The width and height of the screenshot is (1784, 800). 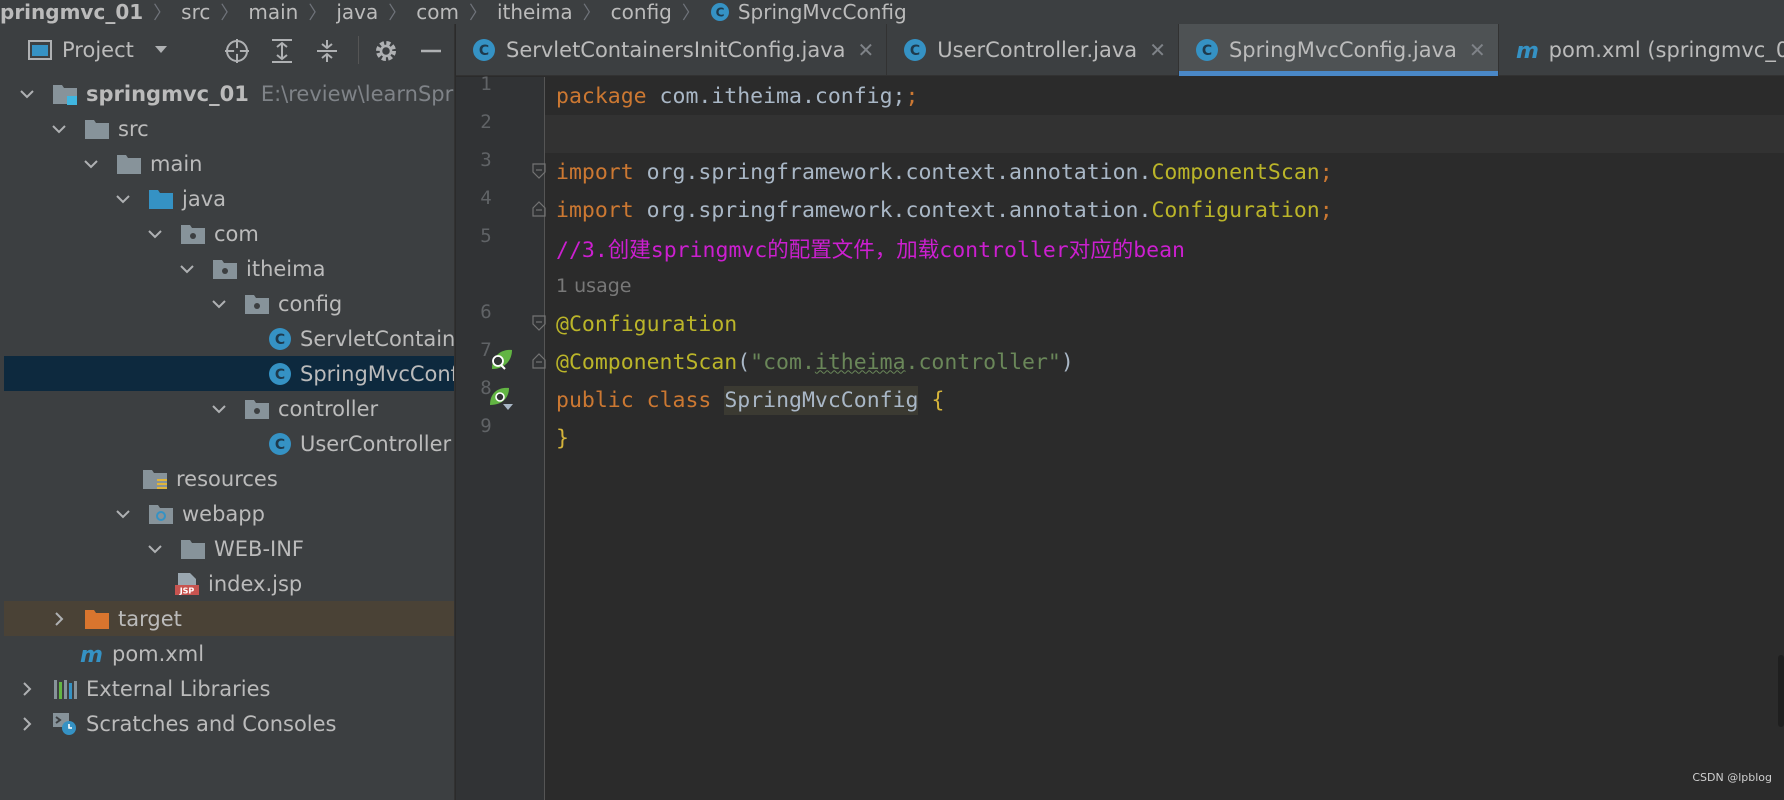 I want to click on svg-text: C, so click(x=280, y=445).